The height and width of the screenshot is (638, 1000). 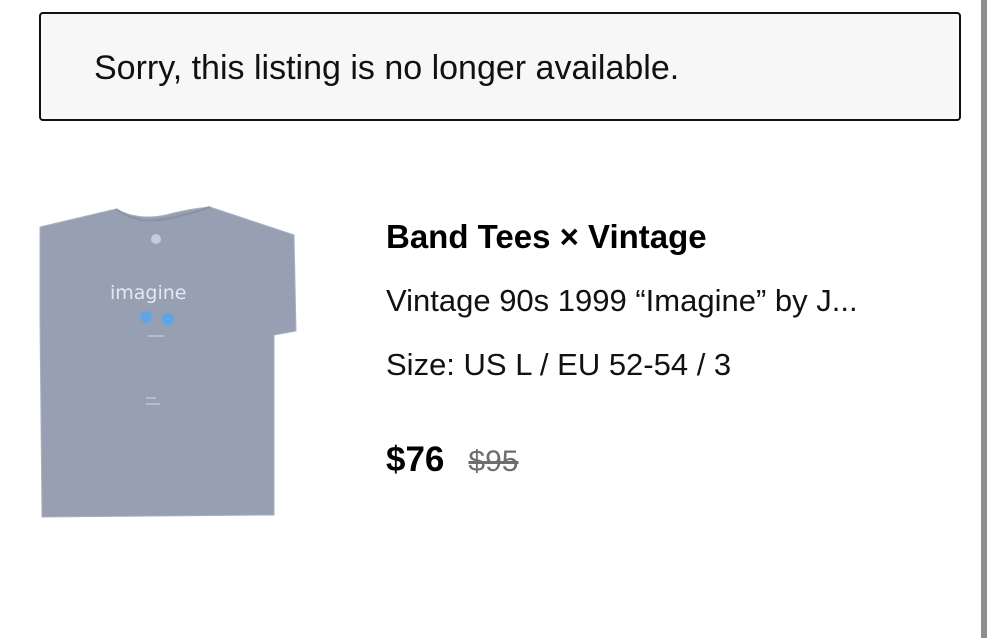 What do you see at coordinates (148, 293) in the screenshot?
I see `shirt-print-text: imagine` at bounding box center [148, 293].